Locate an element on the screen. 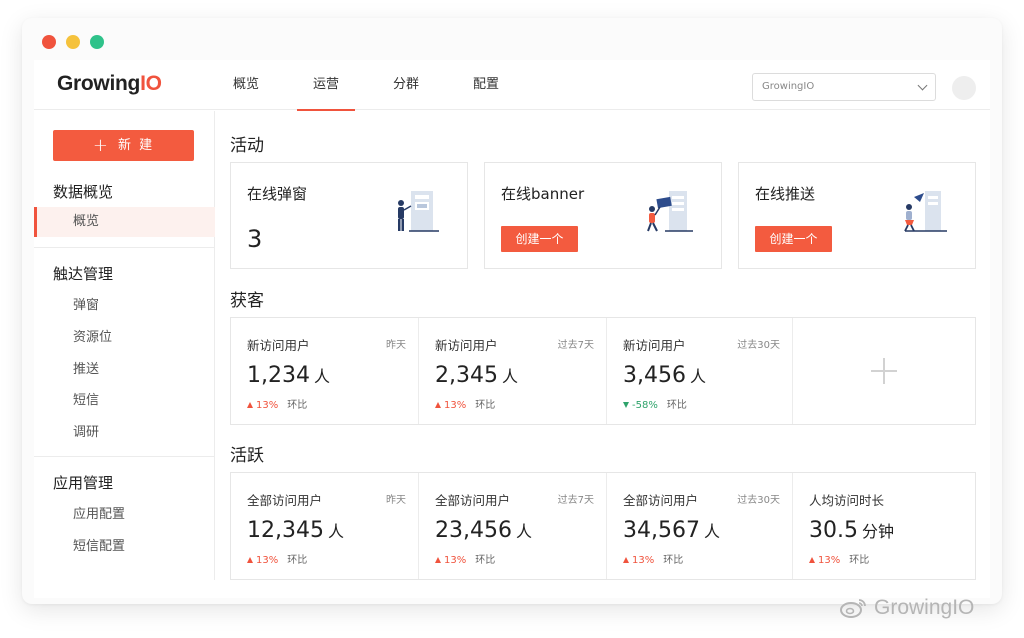 The image size is (1024, 638). activity-card-push: 在线推送 创建一个 is located at coordinates (857, 215).